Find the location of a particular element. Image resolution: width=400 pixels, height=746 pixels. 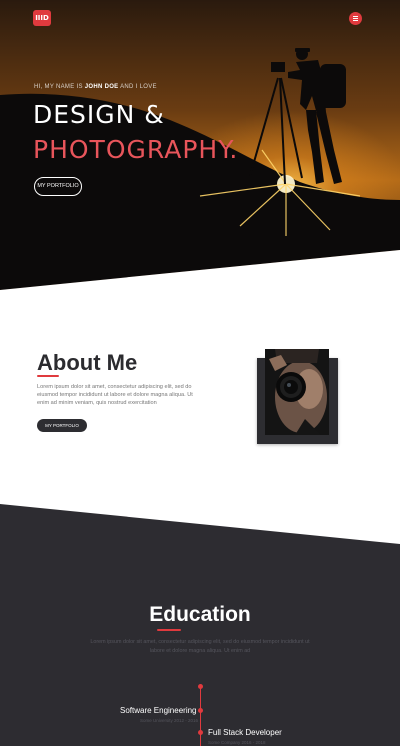

hero-intro-suffix: AND I LOVE is located at coordinates (138, 87).